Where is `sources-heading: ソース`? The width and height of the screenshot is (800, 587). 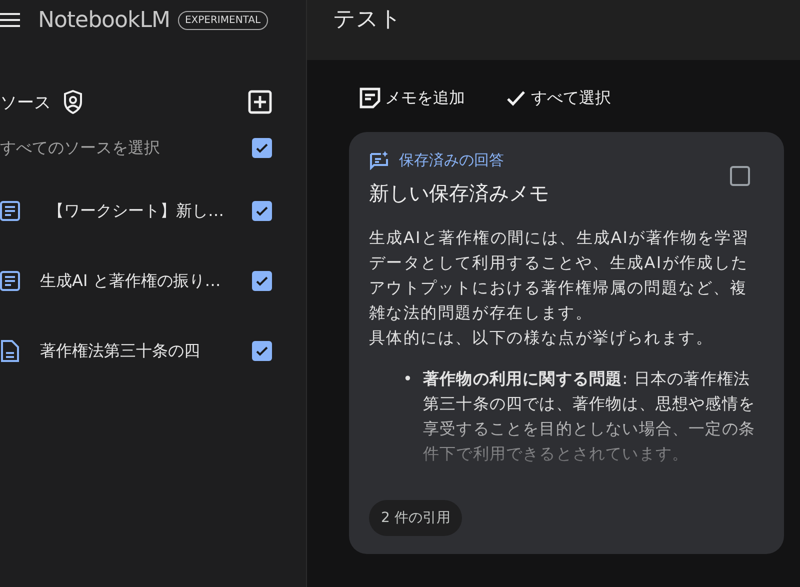
sources-heading: ソース is located at coordinates (25, 103).